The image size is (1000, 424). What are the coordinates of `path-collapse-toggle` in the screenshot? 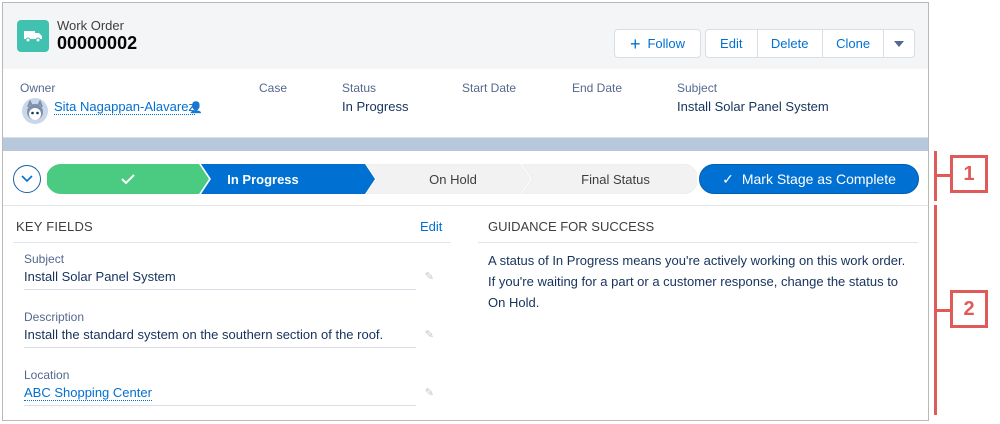 It's located at (27, 179).